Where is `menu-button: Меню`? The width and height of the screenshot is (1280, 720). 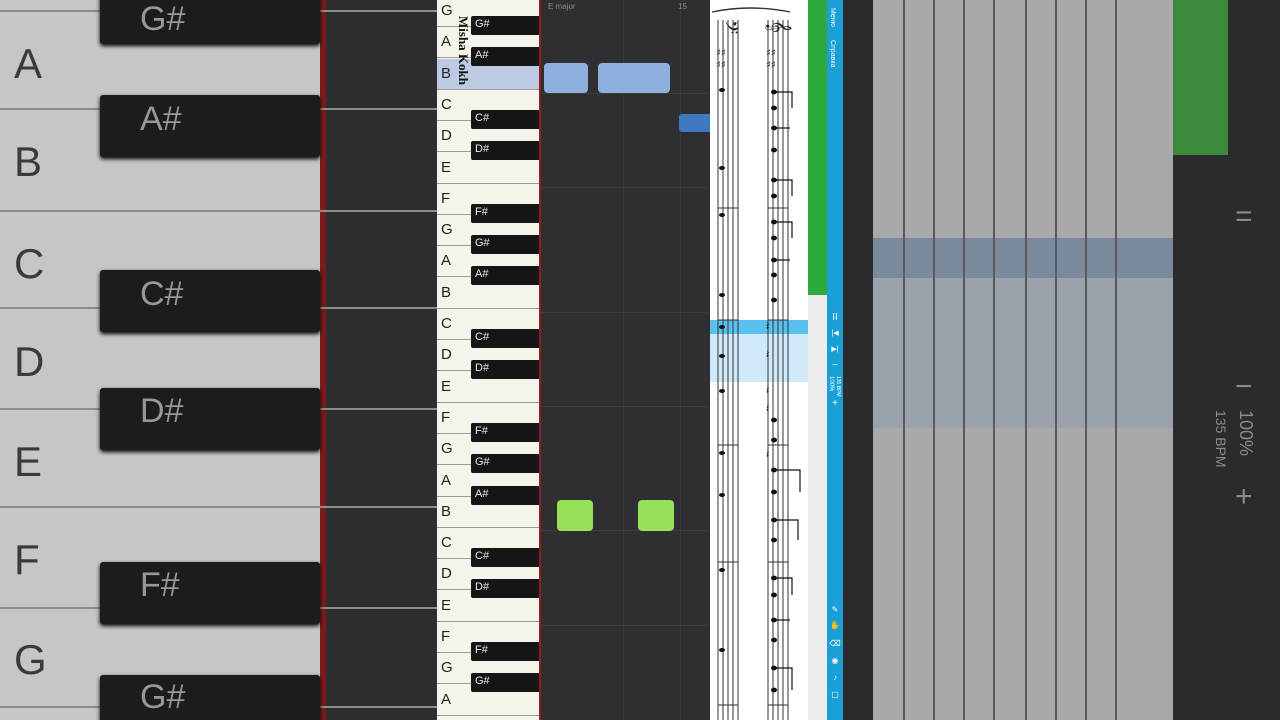
menu-button: Меню is located at coordinates (832, 17).